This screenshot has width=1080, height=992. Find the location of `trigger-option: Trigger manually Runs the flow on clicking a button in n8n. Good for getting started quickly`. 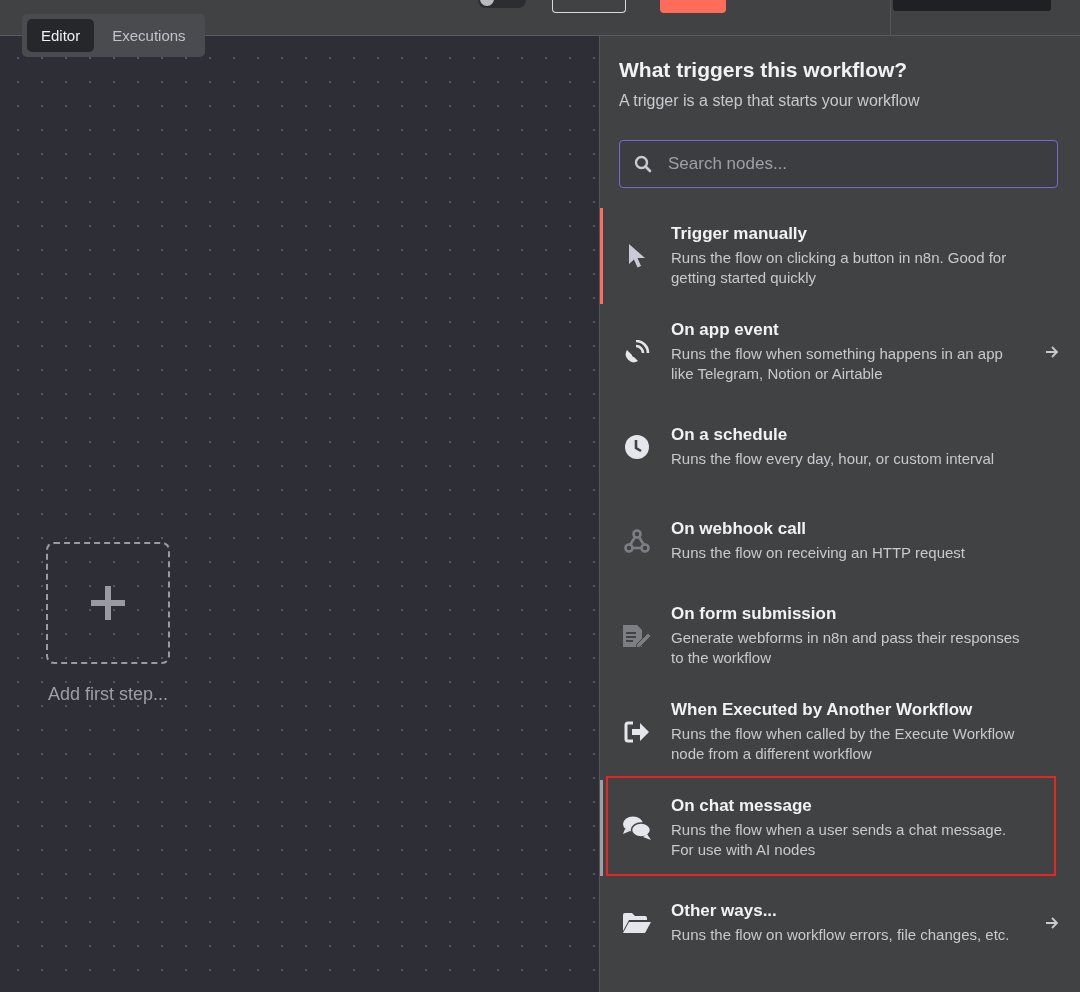

trigger-option: Trigger manually Runs the flow on clicking a button in n8n. Good for getting started quickly is located at coordinates (840, 256).